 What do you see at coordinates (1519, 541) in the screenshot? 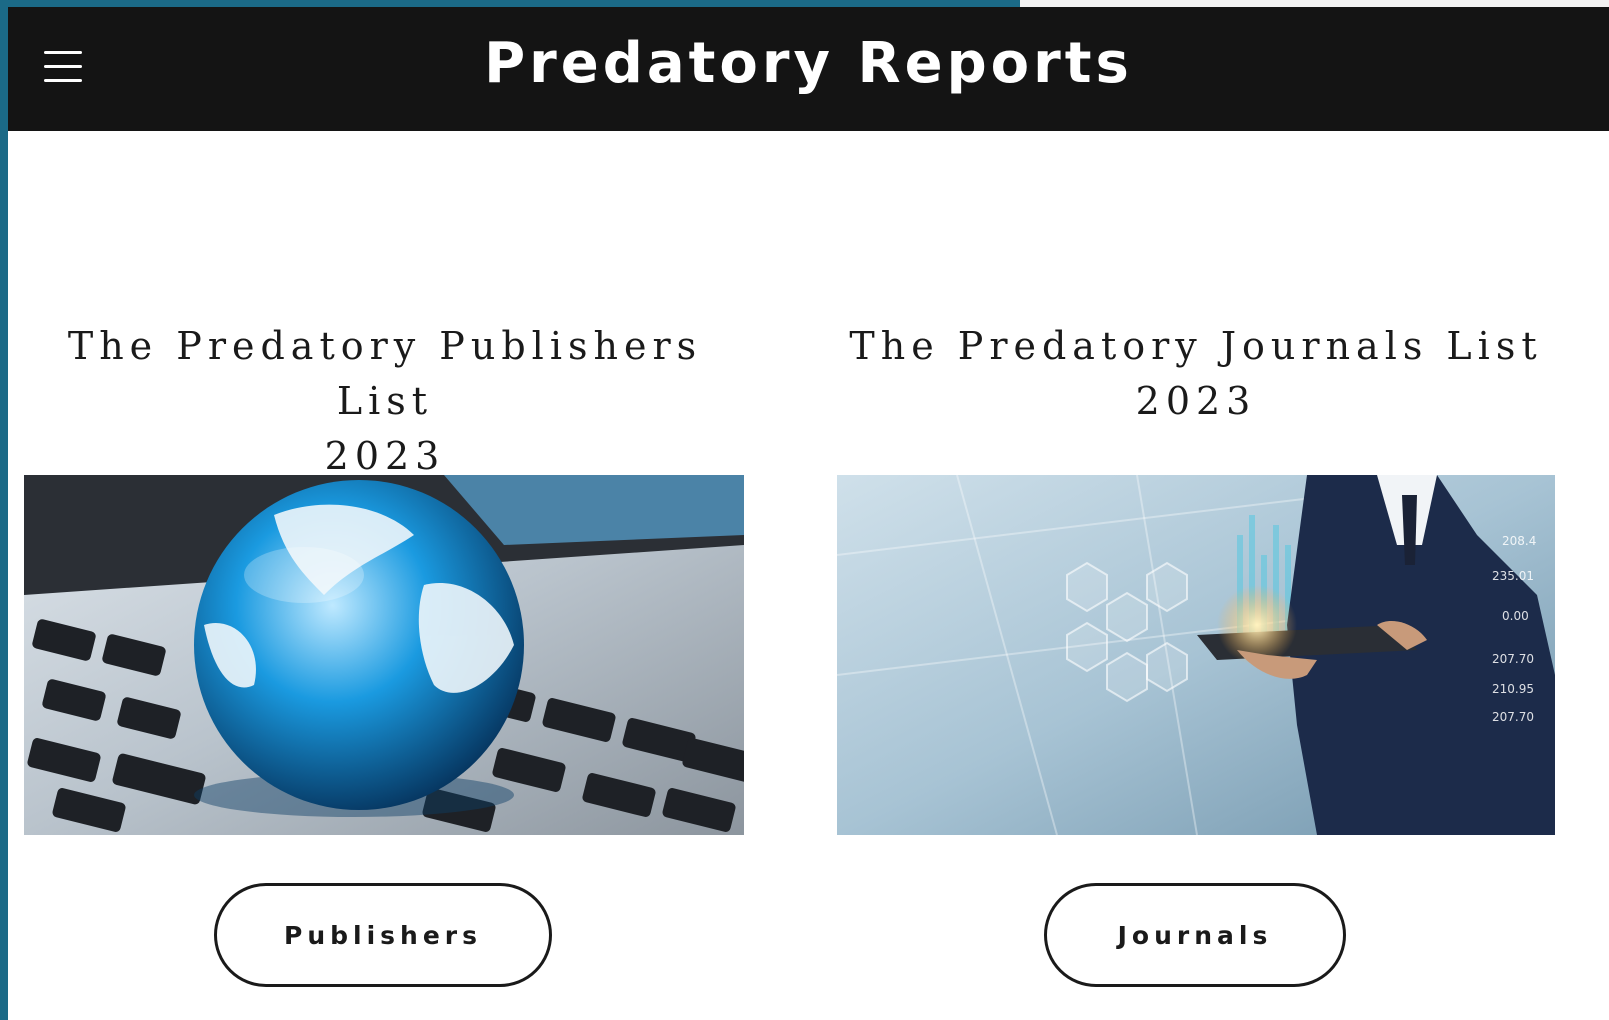
I see `svg-text: 208.4` at bounding box center [1519, 541].